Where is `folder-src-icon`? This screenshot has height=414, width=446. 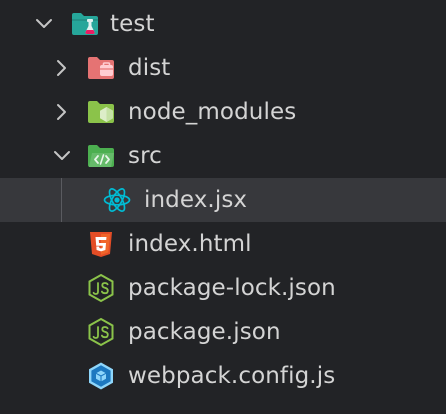 folder-src-icon is located at coordinates (101, 156).